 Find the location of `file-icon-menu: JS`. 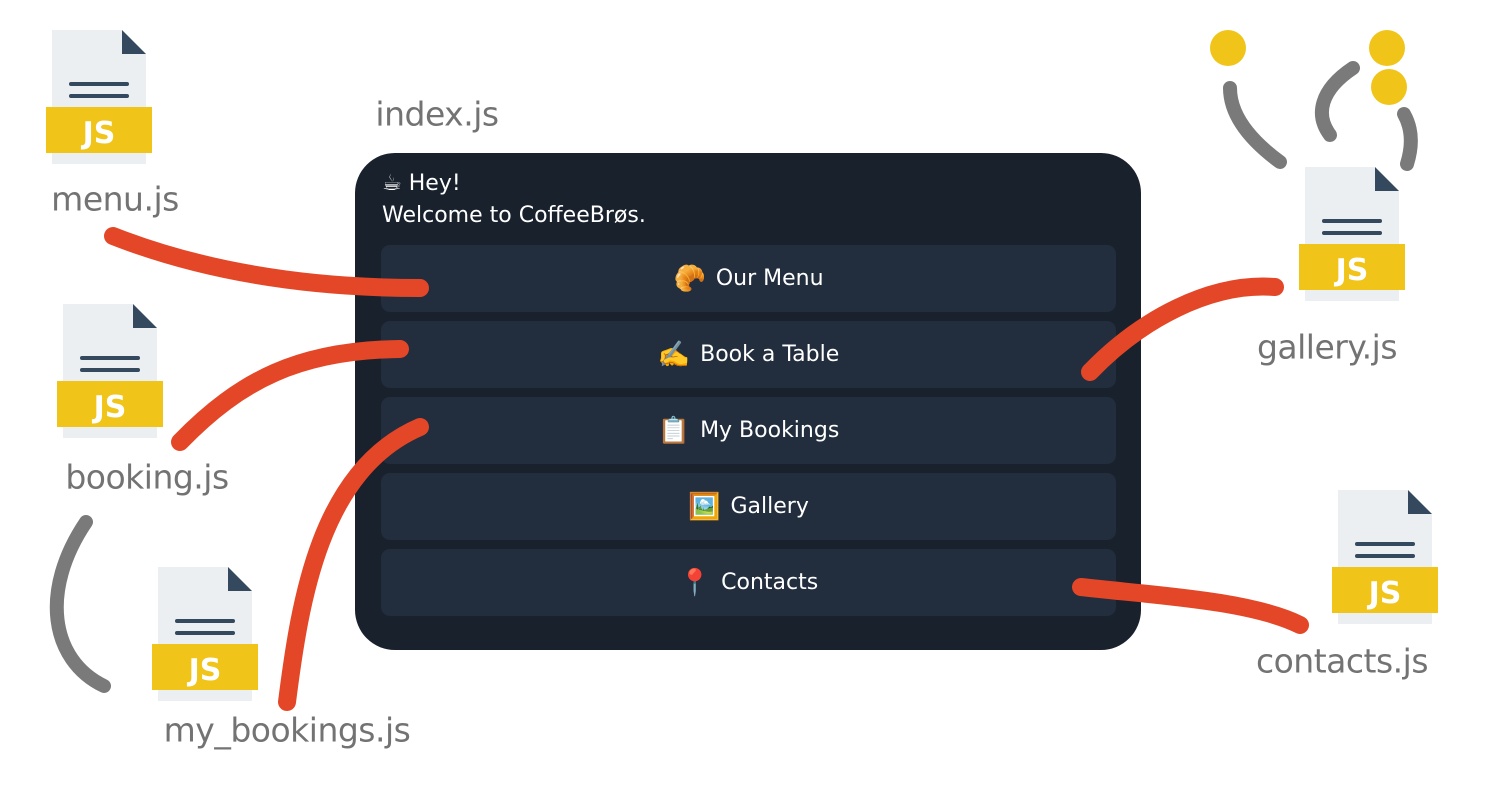

file-icon-menu: JS is located at coordinates (99, 97).